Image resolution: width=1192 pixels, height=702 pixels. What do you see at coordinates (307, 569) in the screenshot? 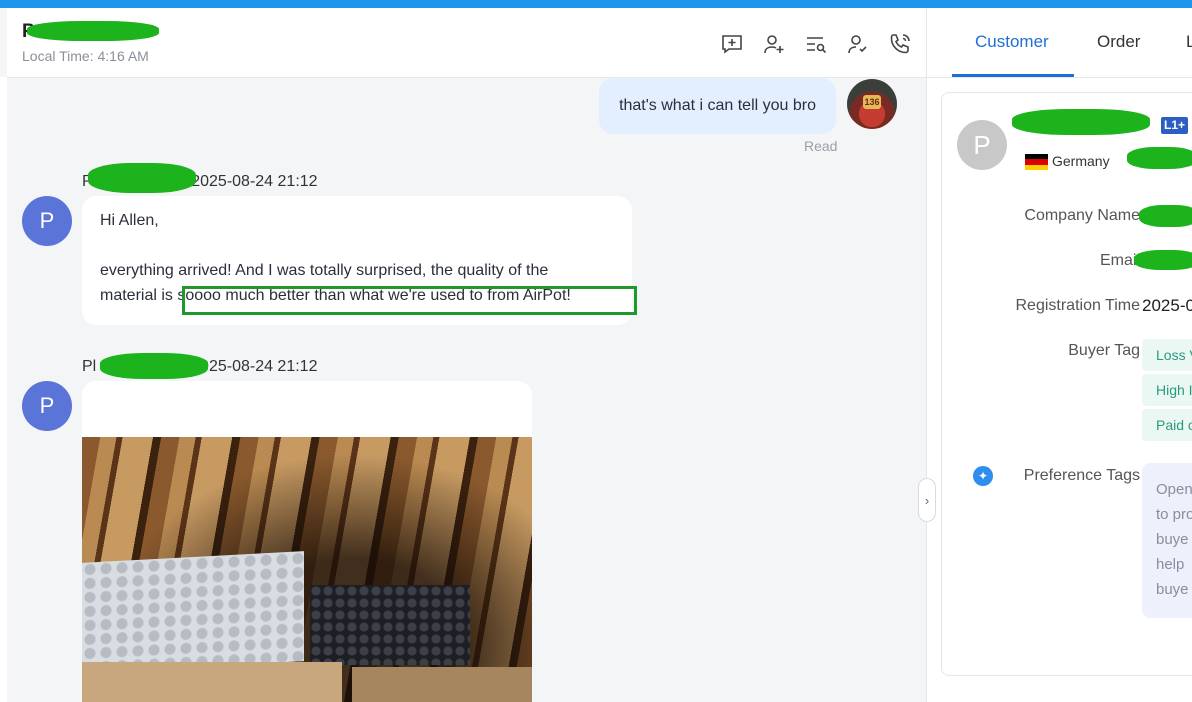
I see `product-photo` at bounding box center [307, 569].